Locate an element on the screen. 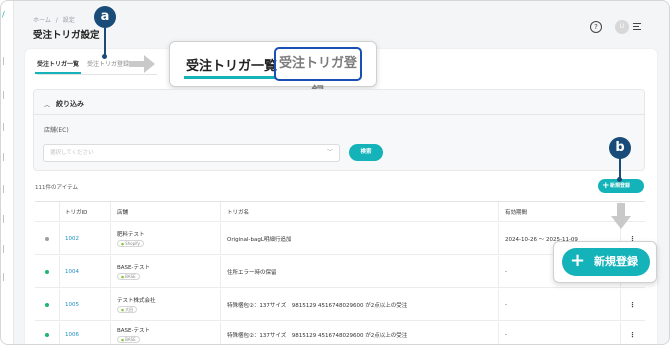 This screenshot has height=345, width=670. zoomed-tab-underline is located at coordinates (230, 77).